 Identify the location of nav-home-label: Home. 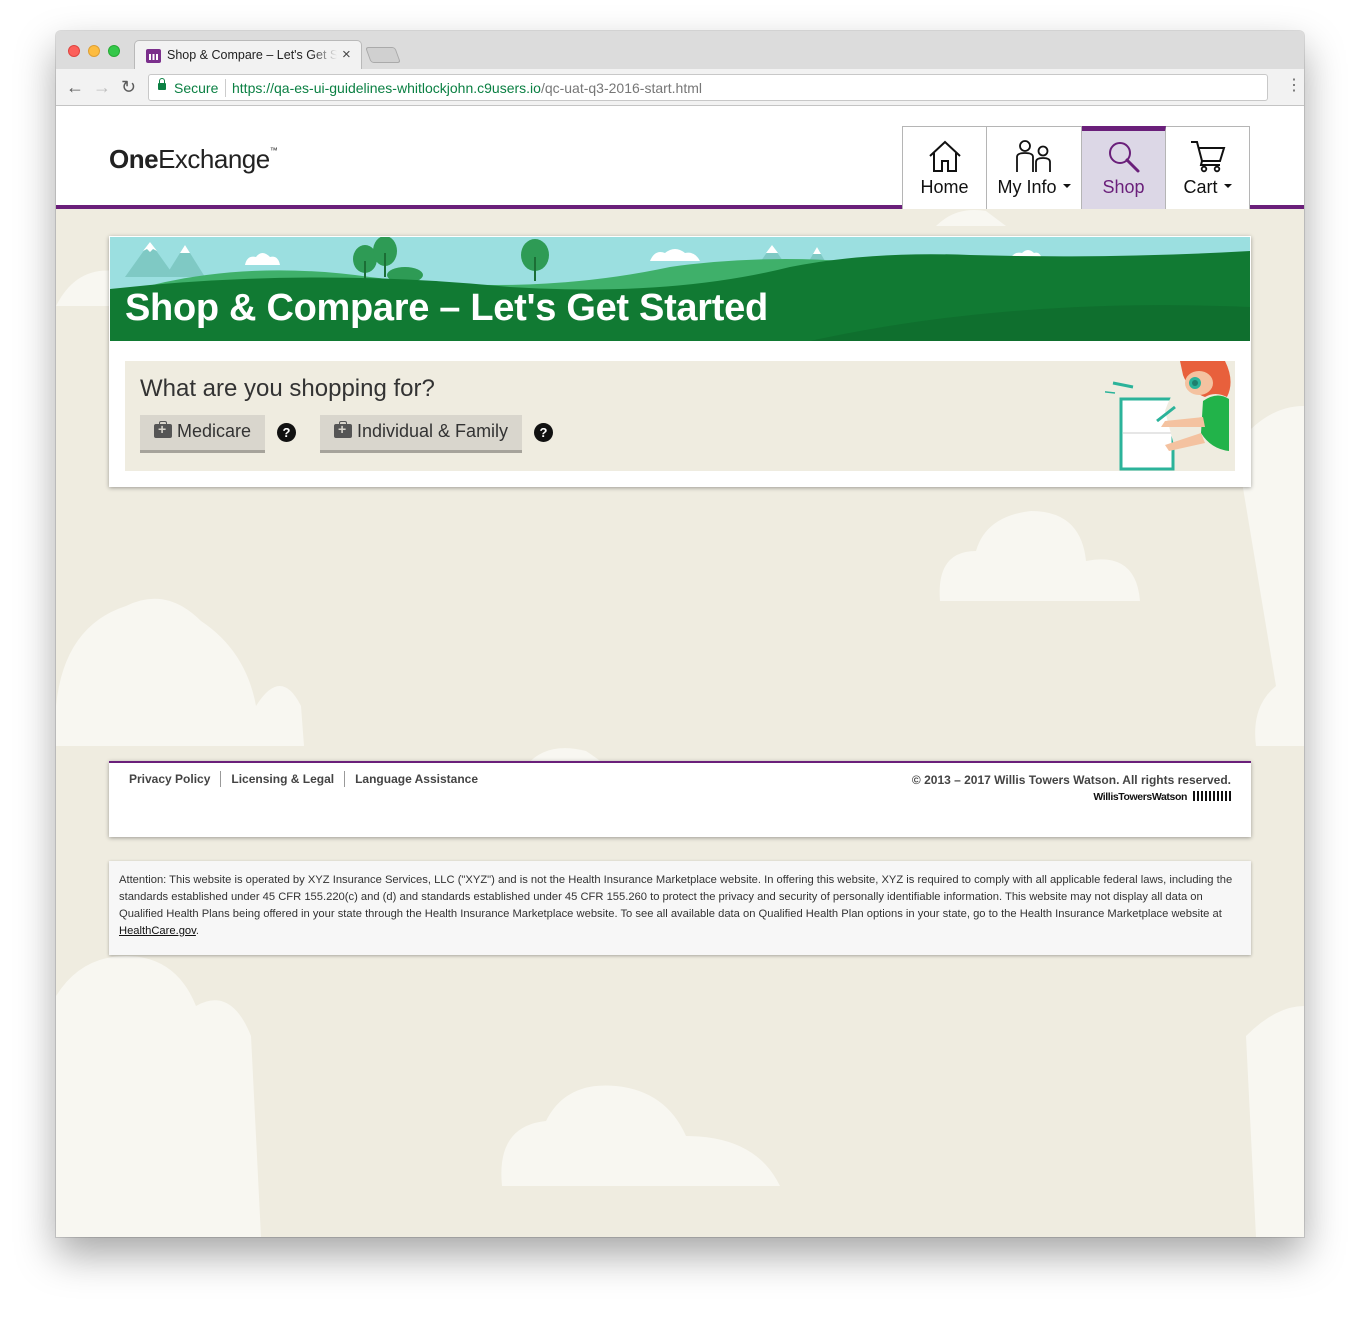
(944, 187).